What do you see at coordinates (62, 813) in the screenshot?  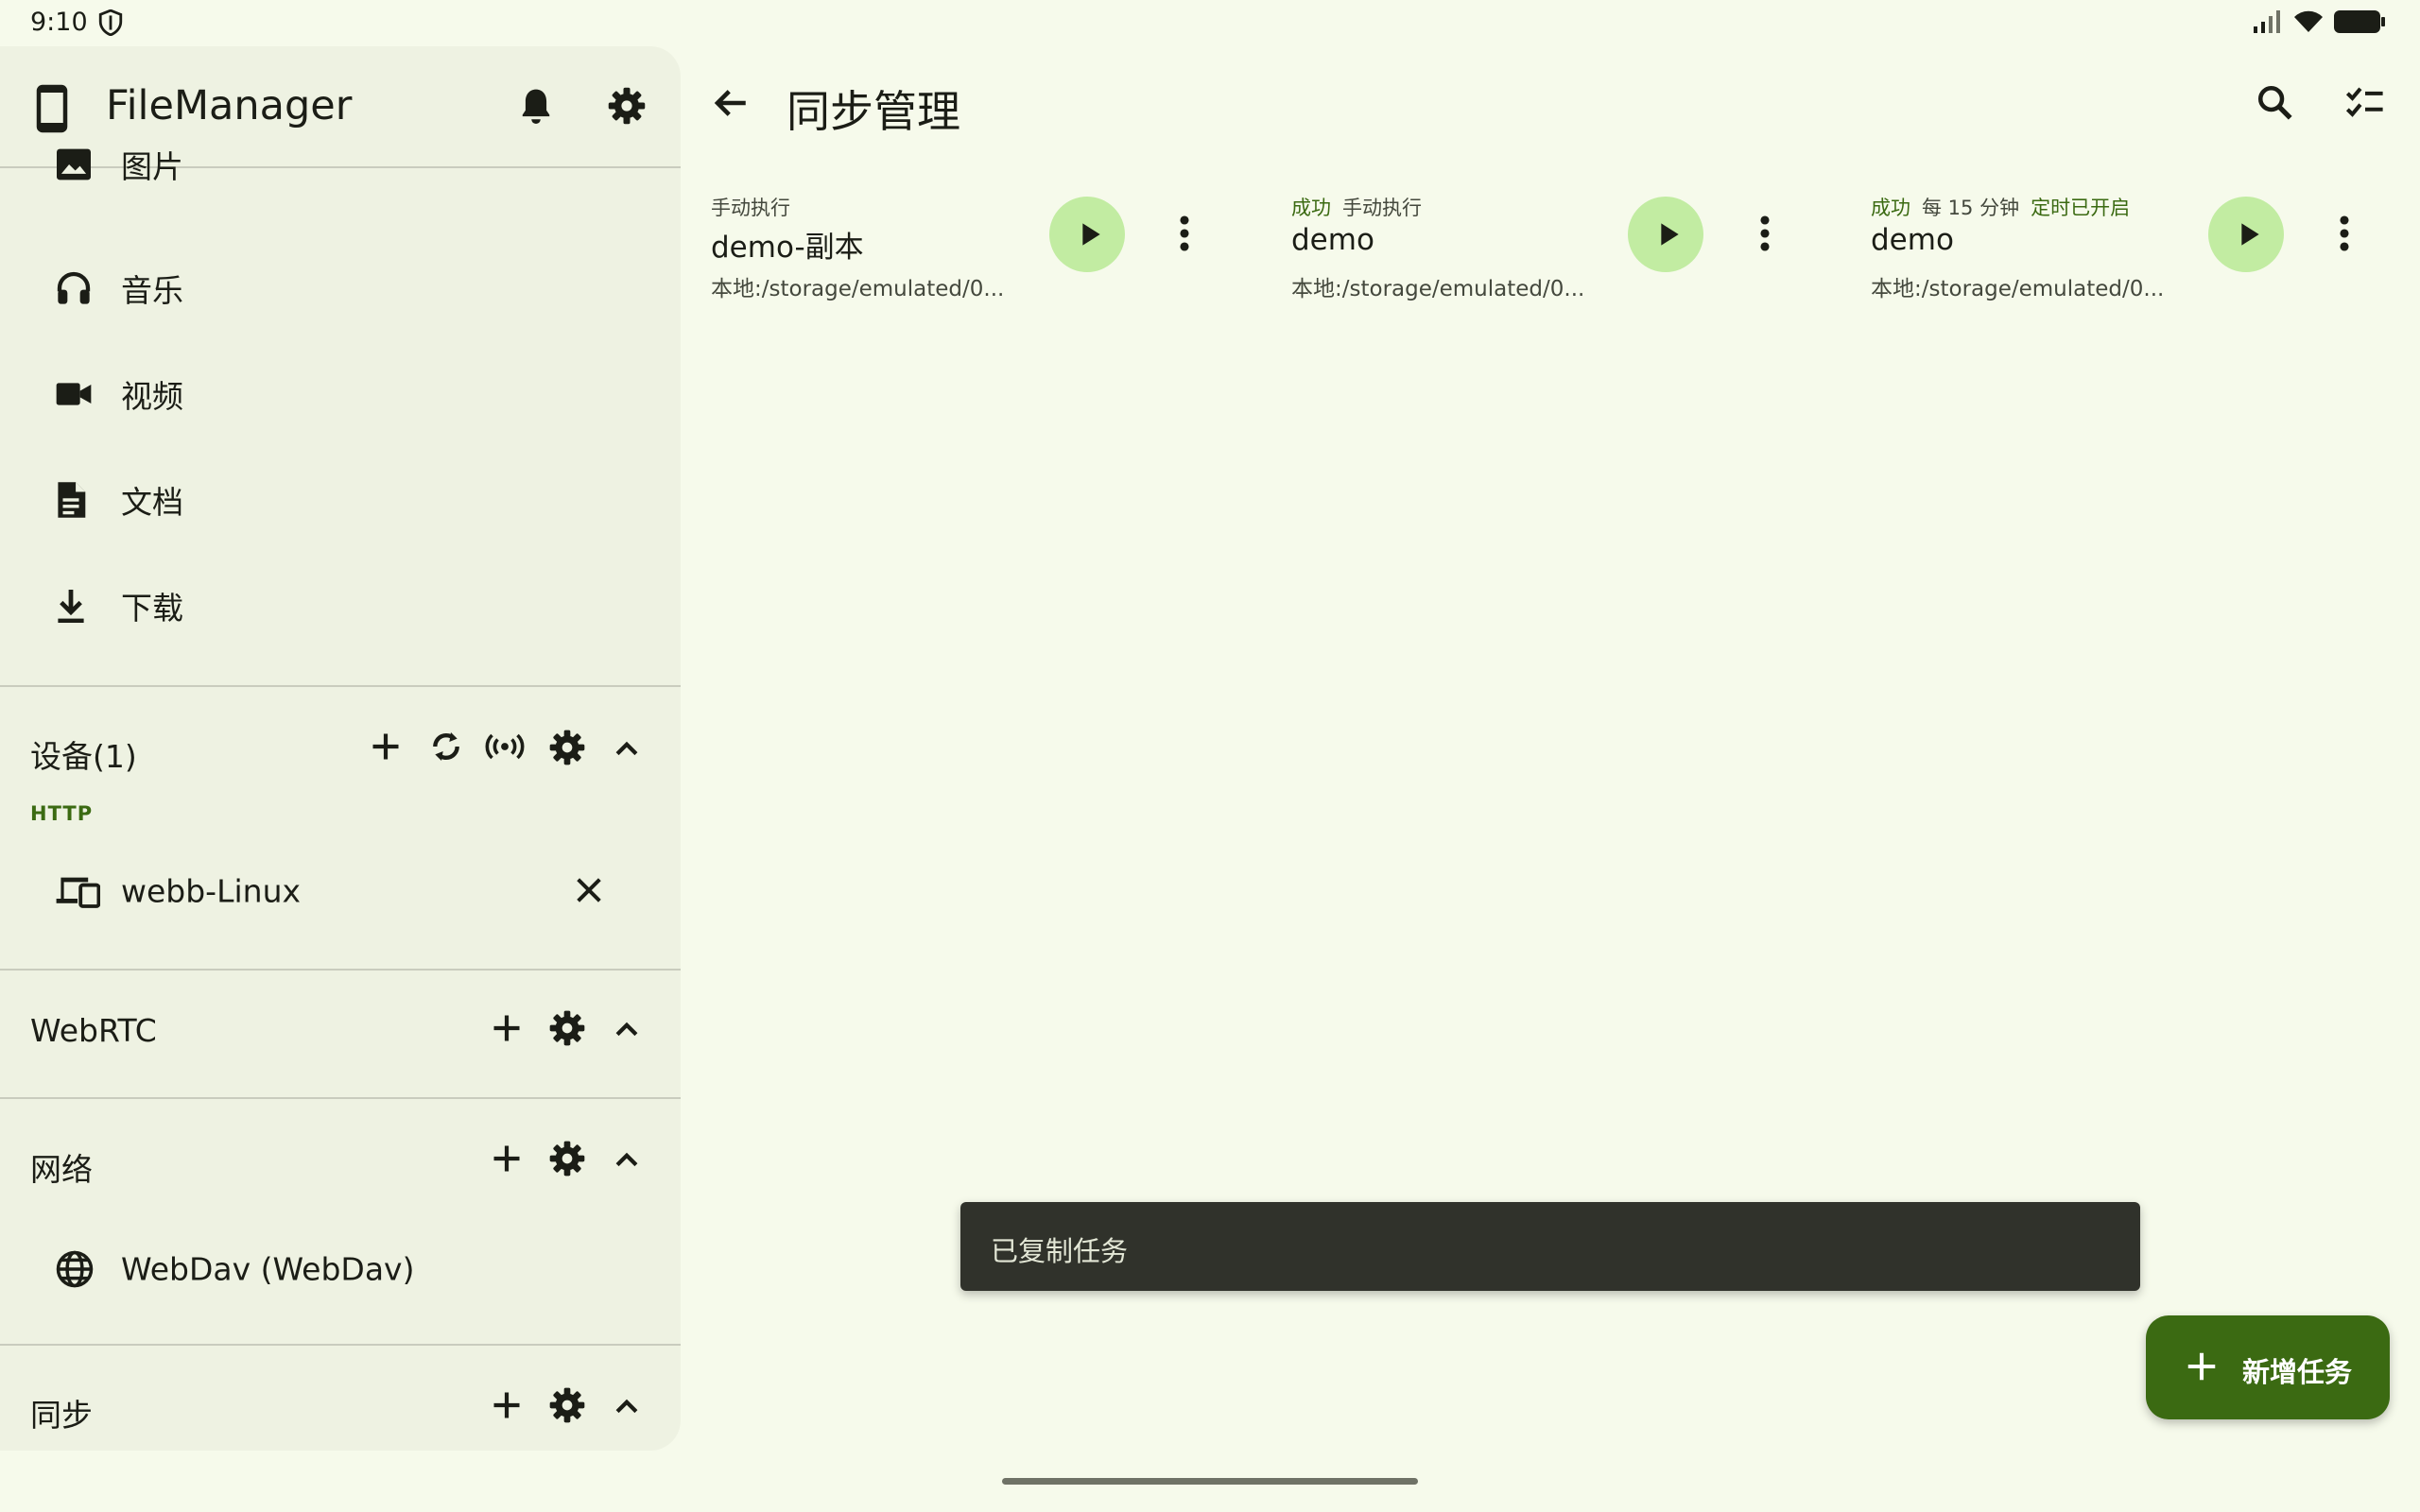 I see `device-group-label: HTTP` at bounding box center [62, 813].